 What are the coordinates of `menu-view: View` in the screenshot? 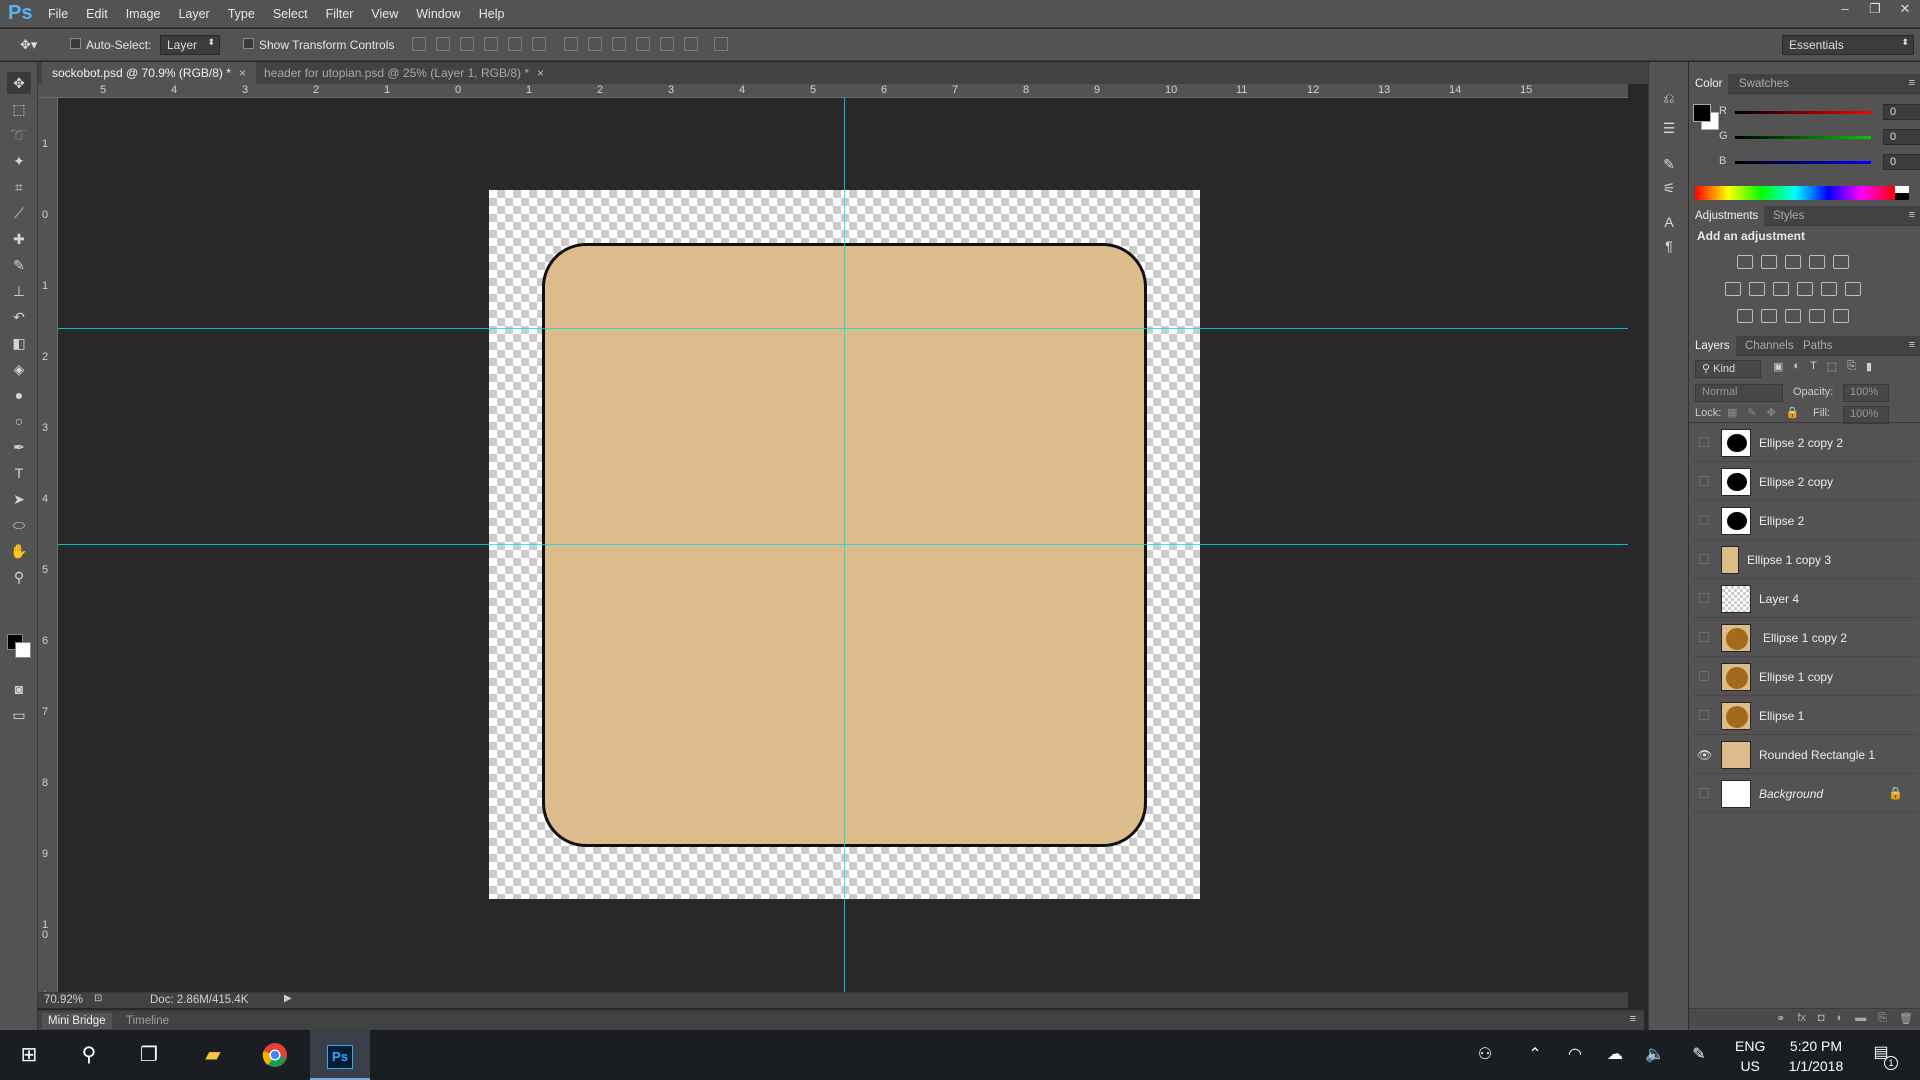 It's located at (384, 14).